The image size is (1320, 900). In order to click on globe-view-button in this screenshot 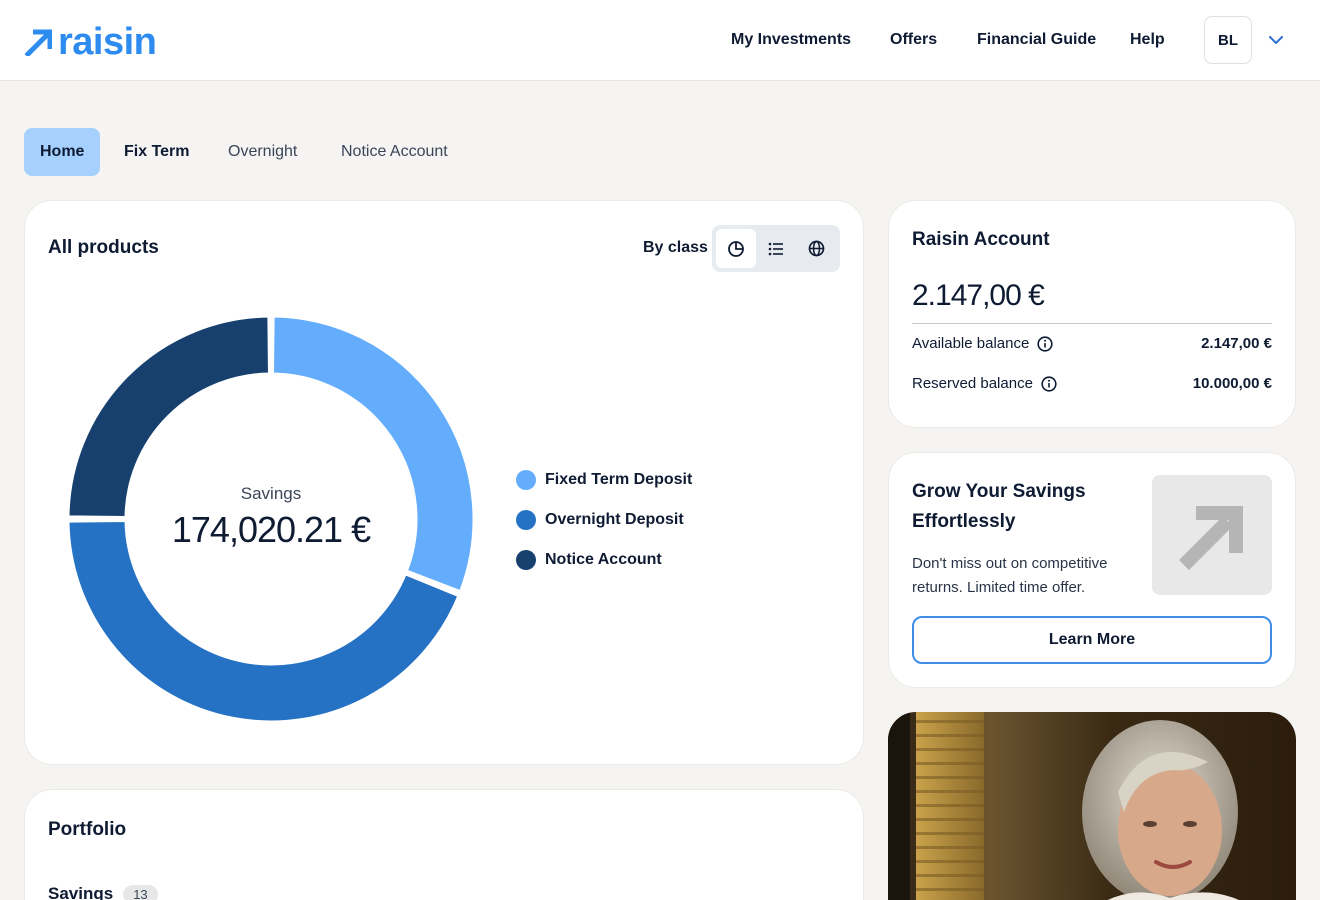, I will do `click(816, 248)`.